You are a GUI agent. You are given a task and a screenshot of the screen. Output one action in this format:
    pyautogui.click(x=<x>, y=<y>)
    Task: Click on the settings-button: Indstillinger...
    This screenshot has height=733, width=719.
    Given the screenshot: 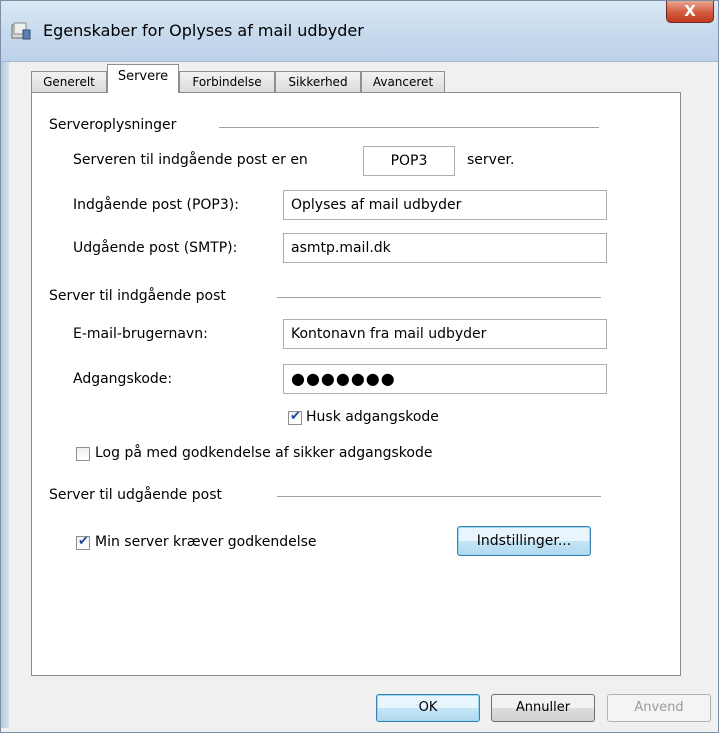 What is the action you would take?
    pyautogui.click(x=524, y=541)
    